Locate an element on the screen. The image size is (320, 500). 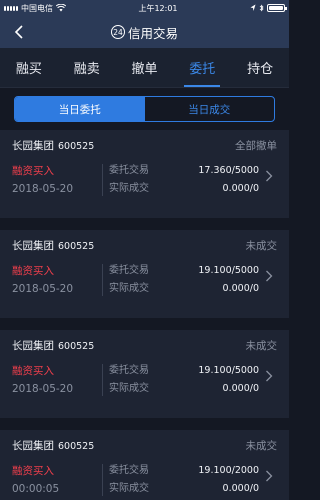
tab-cancel-order: 撤单 is located at coordinates (145, 67).